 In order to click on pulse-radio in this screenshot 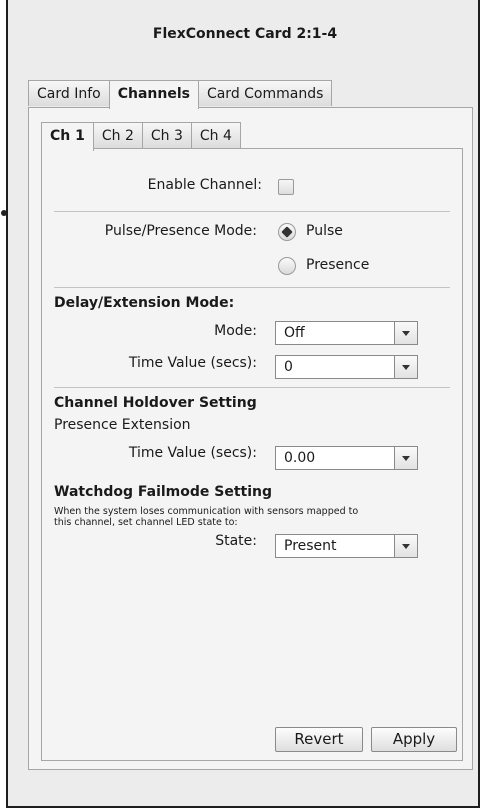, I will do `click(287, 232)`.